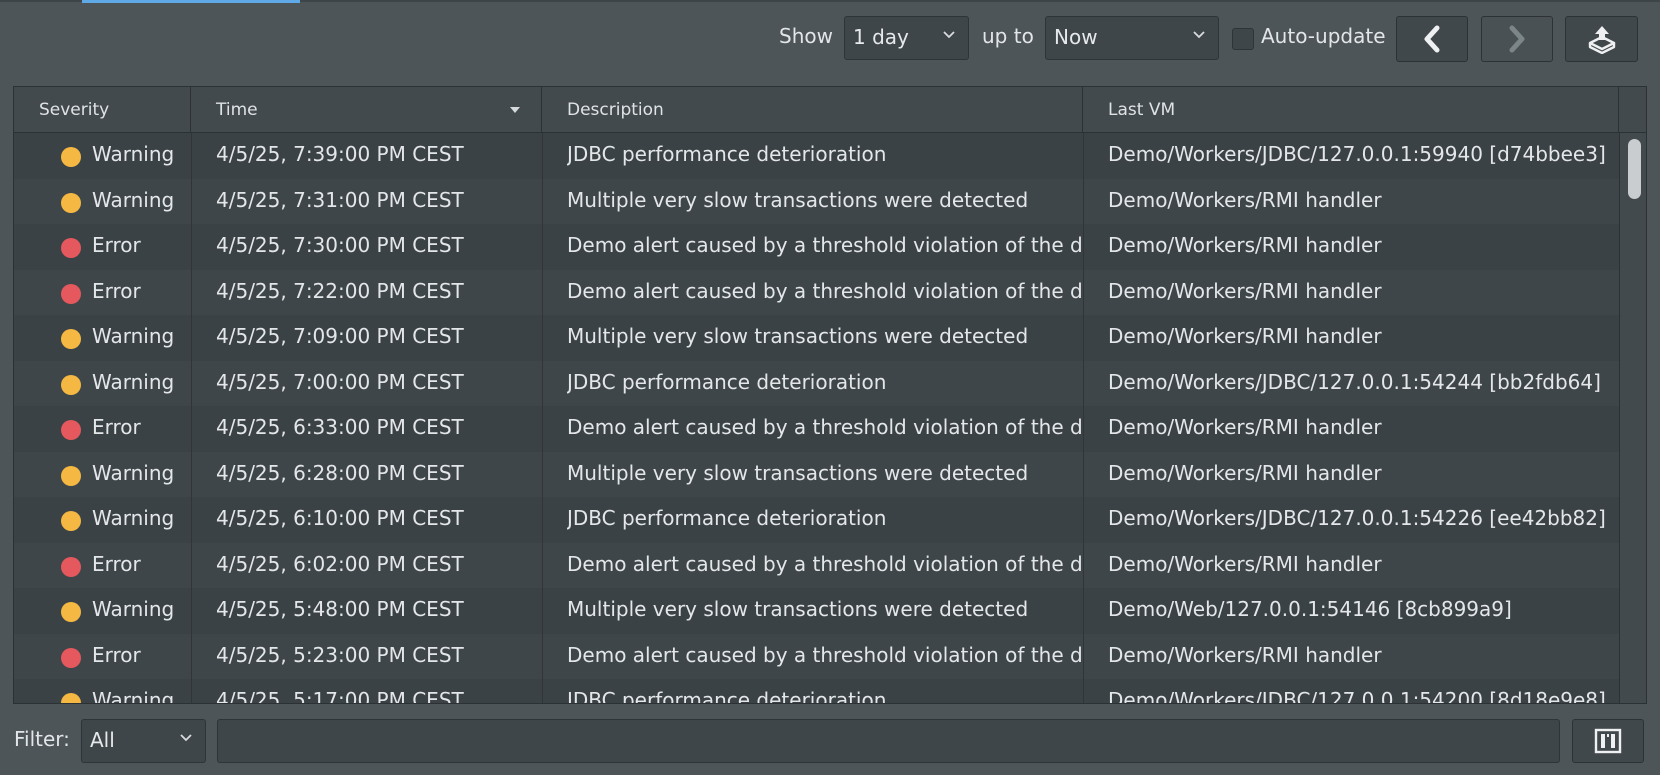 This screenshot has width=1660, height=775. What do you see at coordinates (237, 110) in the screenshot?
I see `column-header-time-label: Time` at bounding box center [237, 110].